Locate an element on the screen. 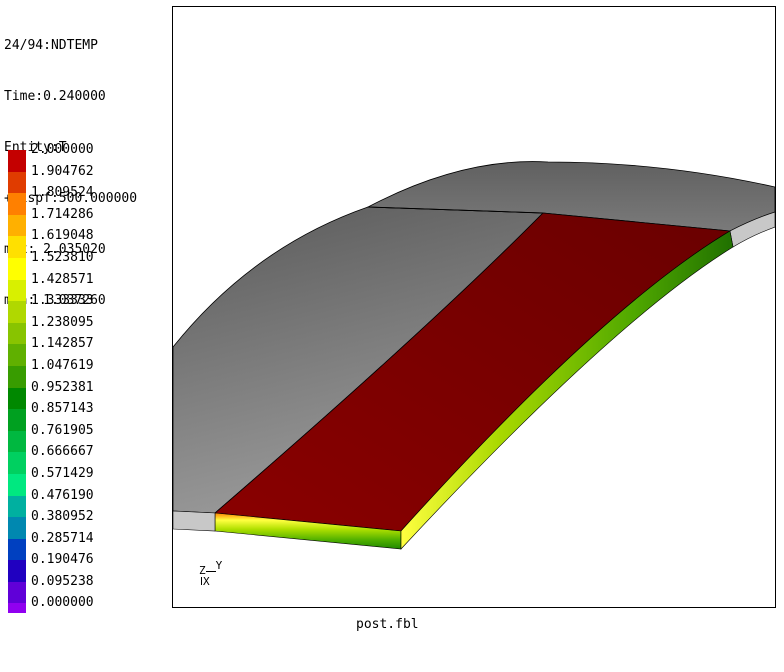 This screenshot has width=784, height=672. legend-label: 0.285714 is located at coordinates (62, 538).